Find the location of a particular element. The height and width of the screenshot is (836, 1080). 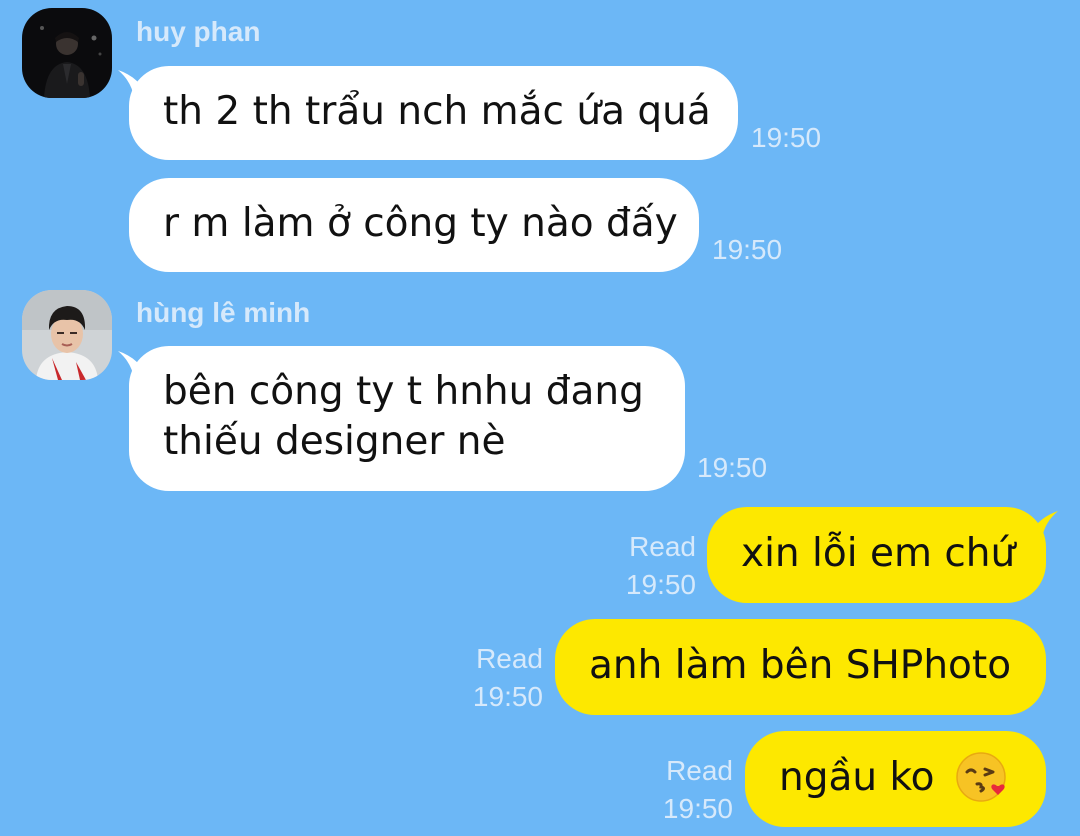

message-meta-6: Read 19:50 is located at coordinates (698, 790).